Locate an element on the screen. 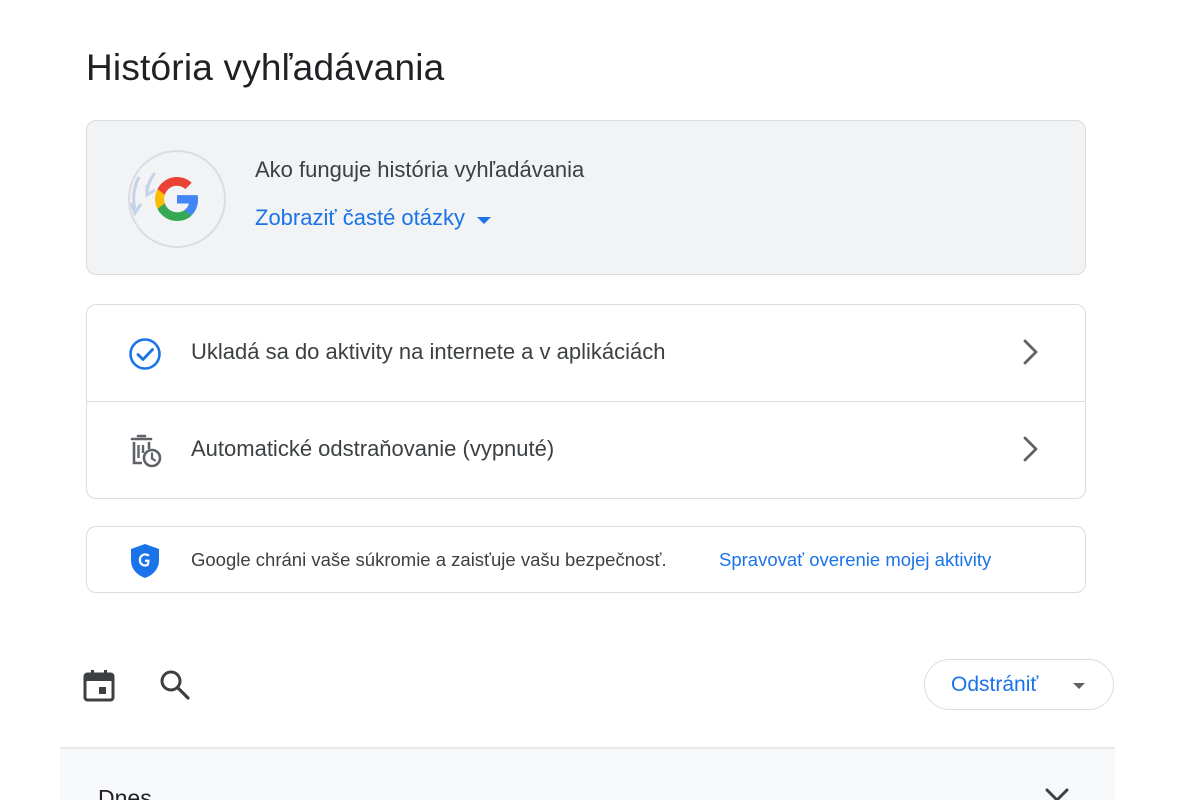  page-title: História vyhľadávania is located at coordinates (265, 67).